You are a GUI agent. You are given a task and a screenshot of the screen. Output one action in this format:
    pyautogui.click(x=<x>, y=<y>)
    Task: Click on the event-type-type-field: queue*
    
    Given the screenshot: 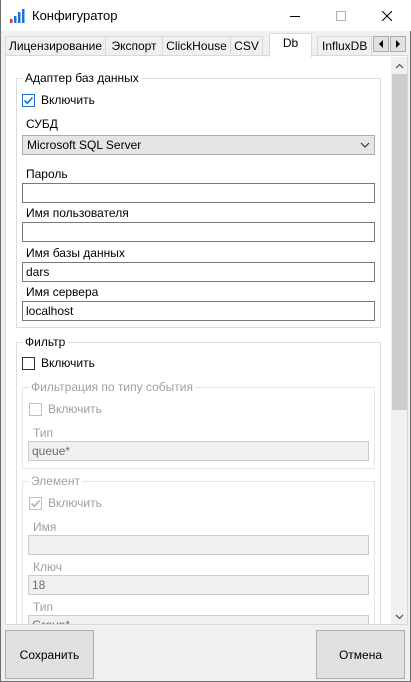 What is the action you would take?
    pyautogui.click(x=198, y=451)
    